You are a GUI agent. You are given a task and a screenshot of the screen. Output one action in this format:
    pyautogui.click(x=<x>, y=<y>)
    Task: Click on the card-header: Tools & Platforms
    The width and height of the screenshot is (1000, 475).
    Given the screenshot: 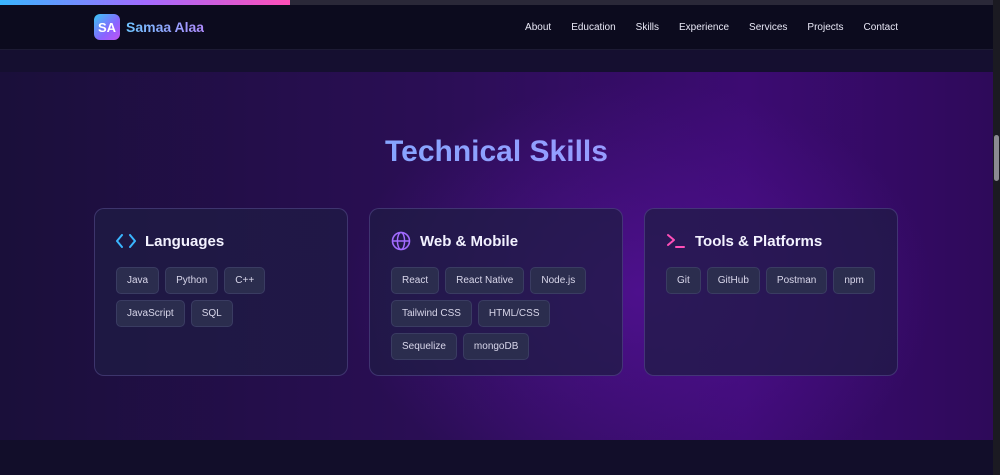 What is the action you would take?
    pyautogui.click(x=744, y=241)
    